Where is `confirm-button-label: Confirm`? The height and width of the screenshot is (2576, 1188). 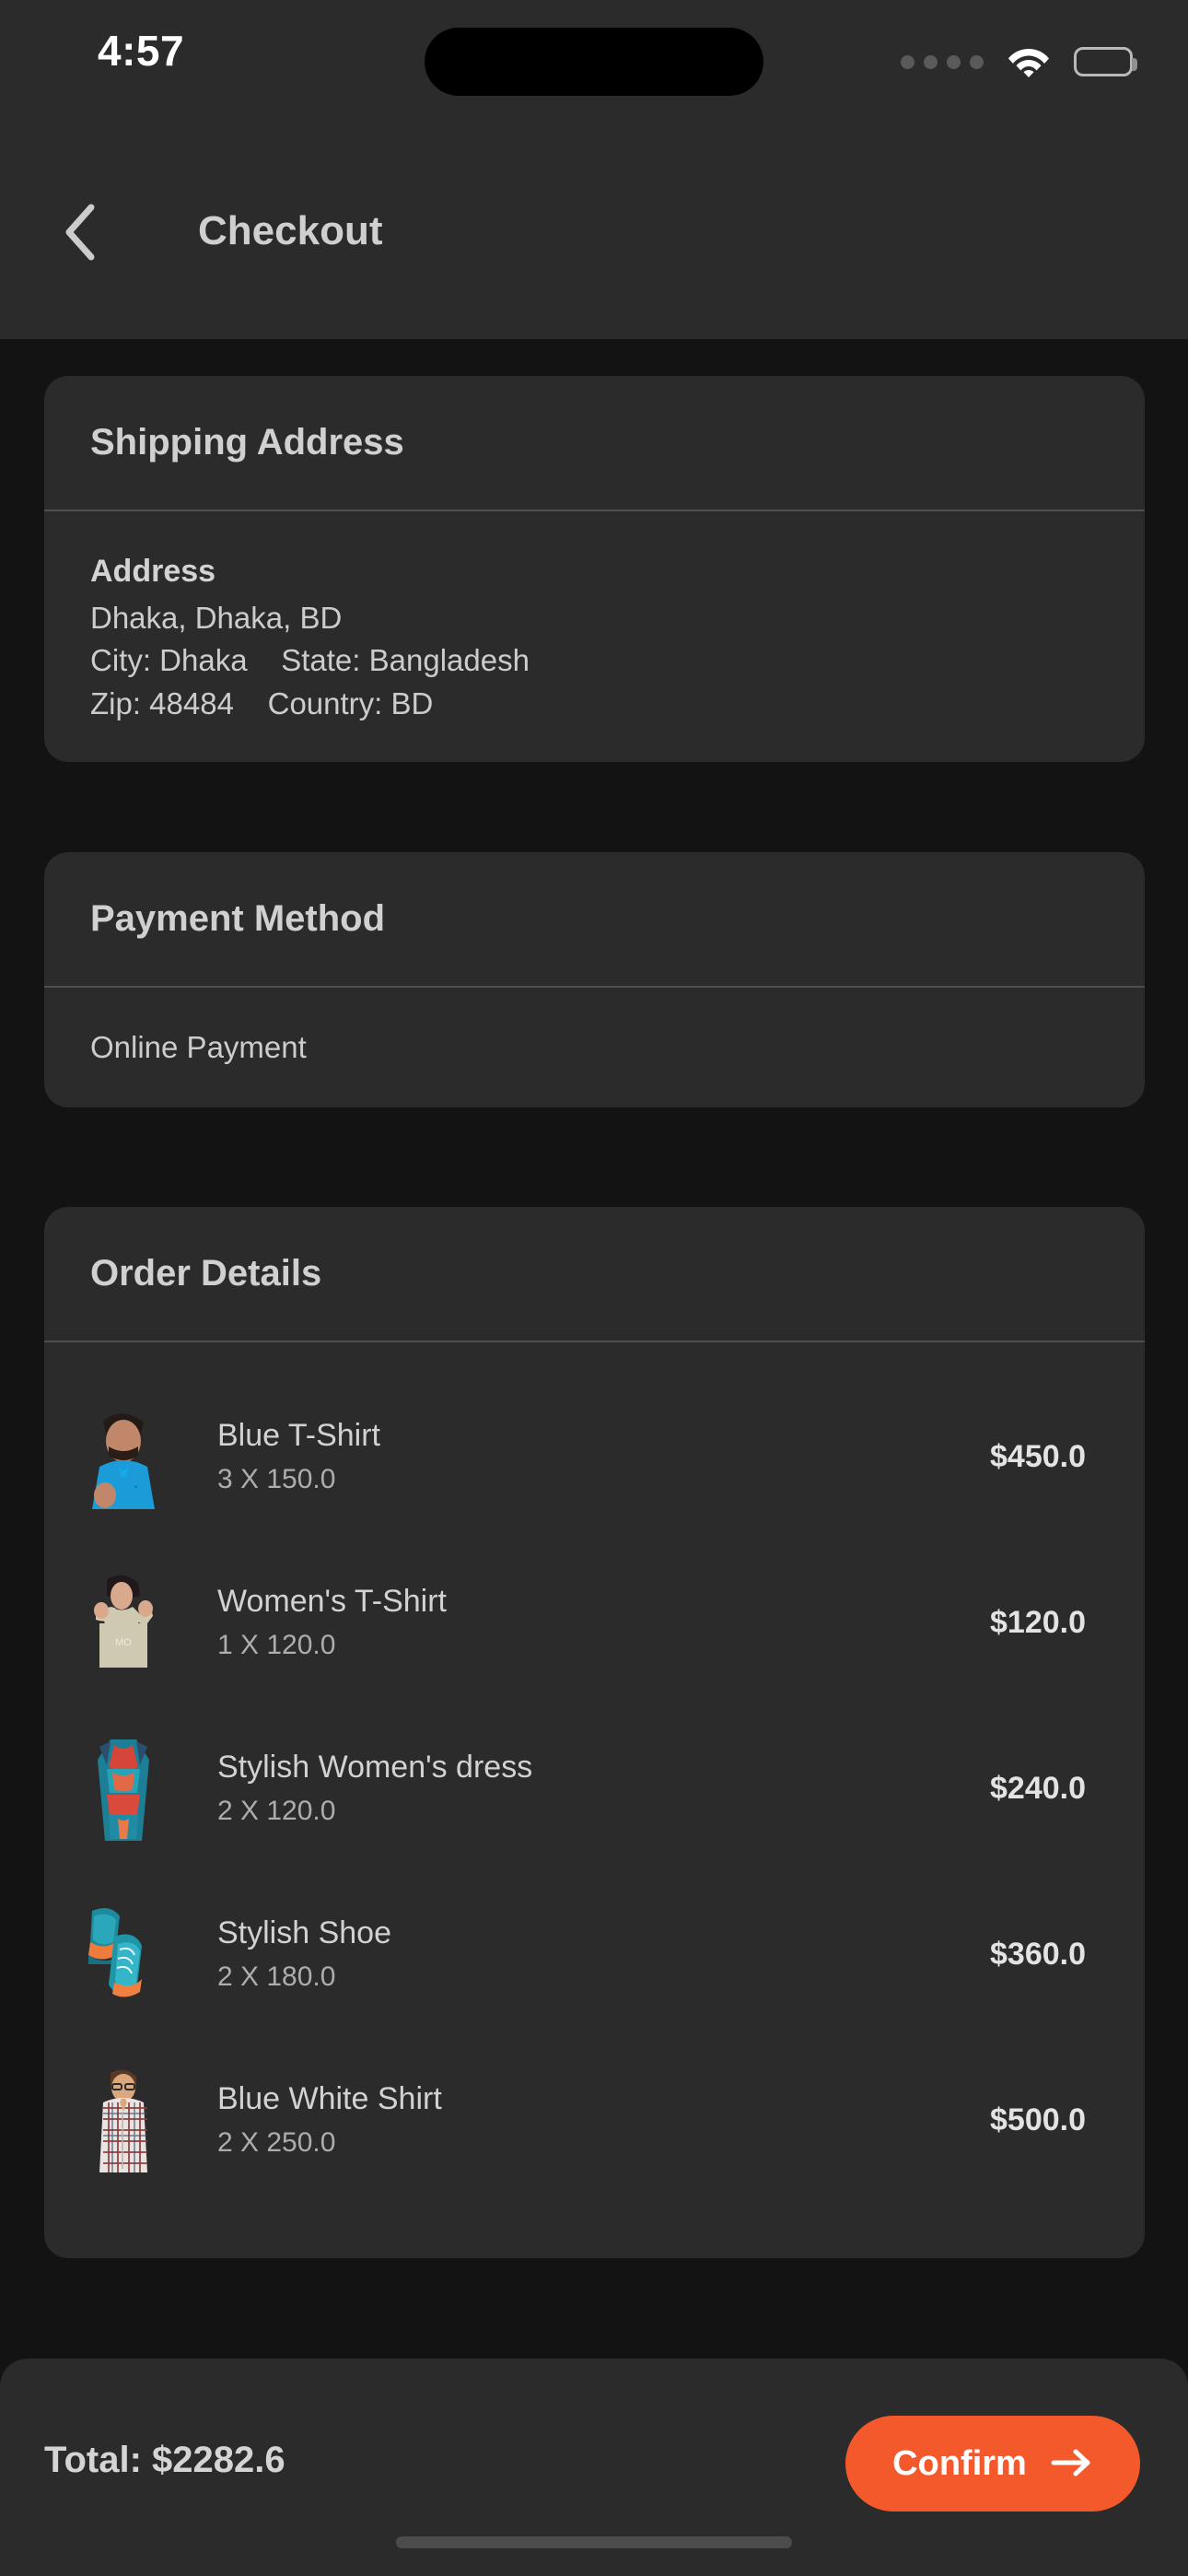 confirm-button-label: Confirm is located at coordinates (959, 2463).